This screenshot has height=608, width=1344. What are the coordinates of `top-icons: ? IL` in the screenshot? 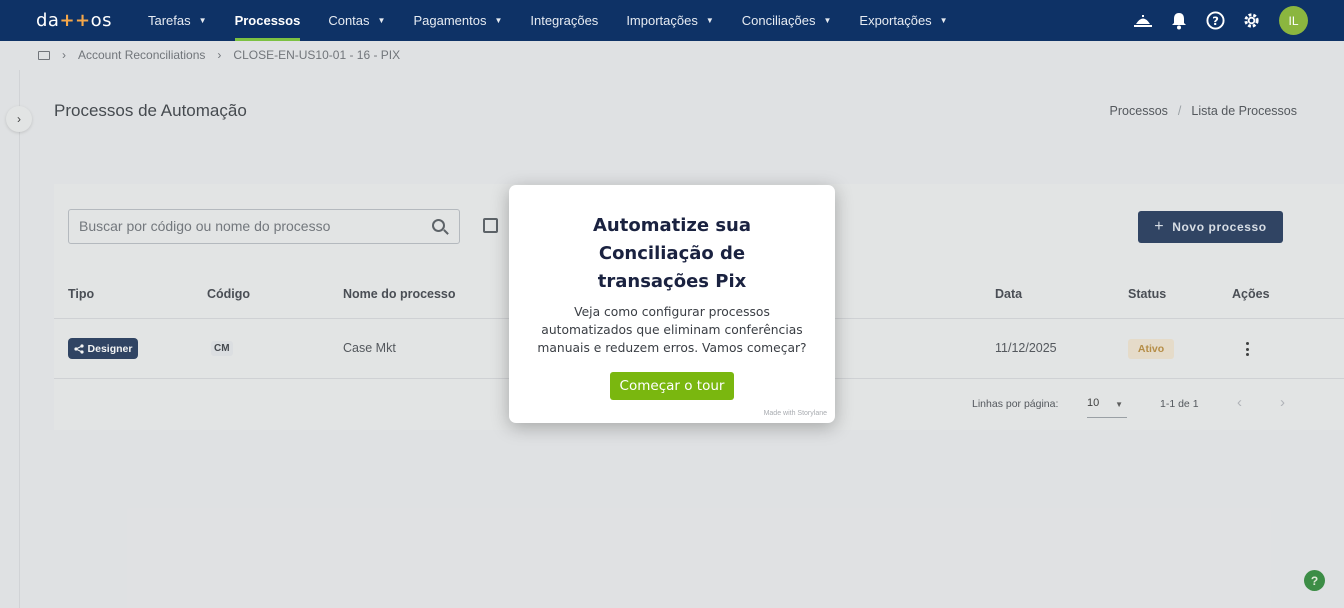 It's located at (1219, 20).